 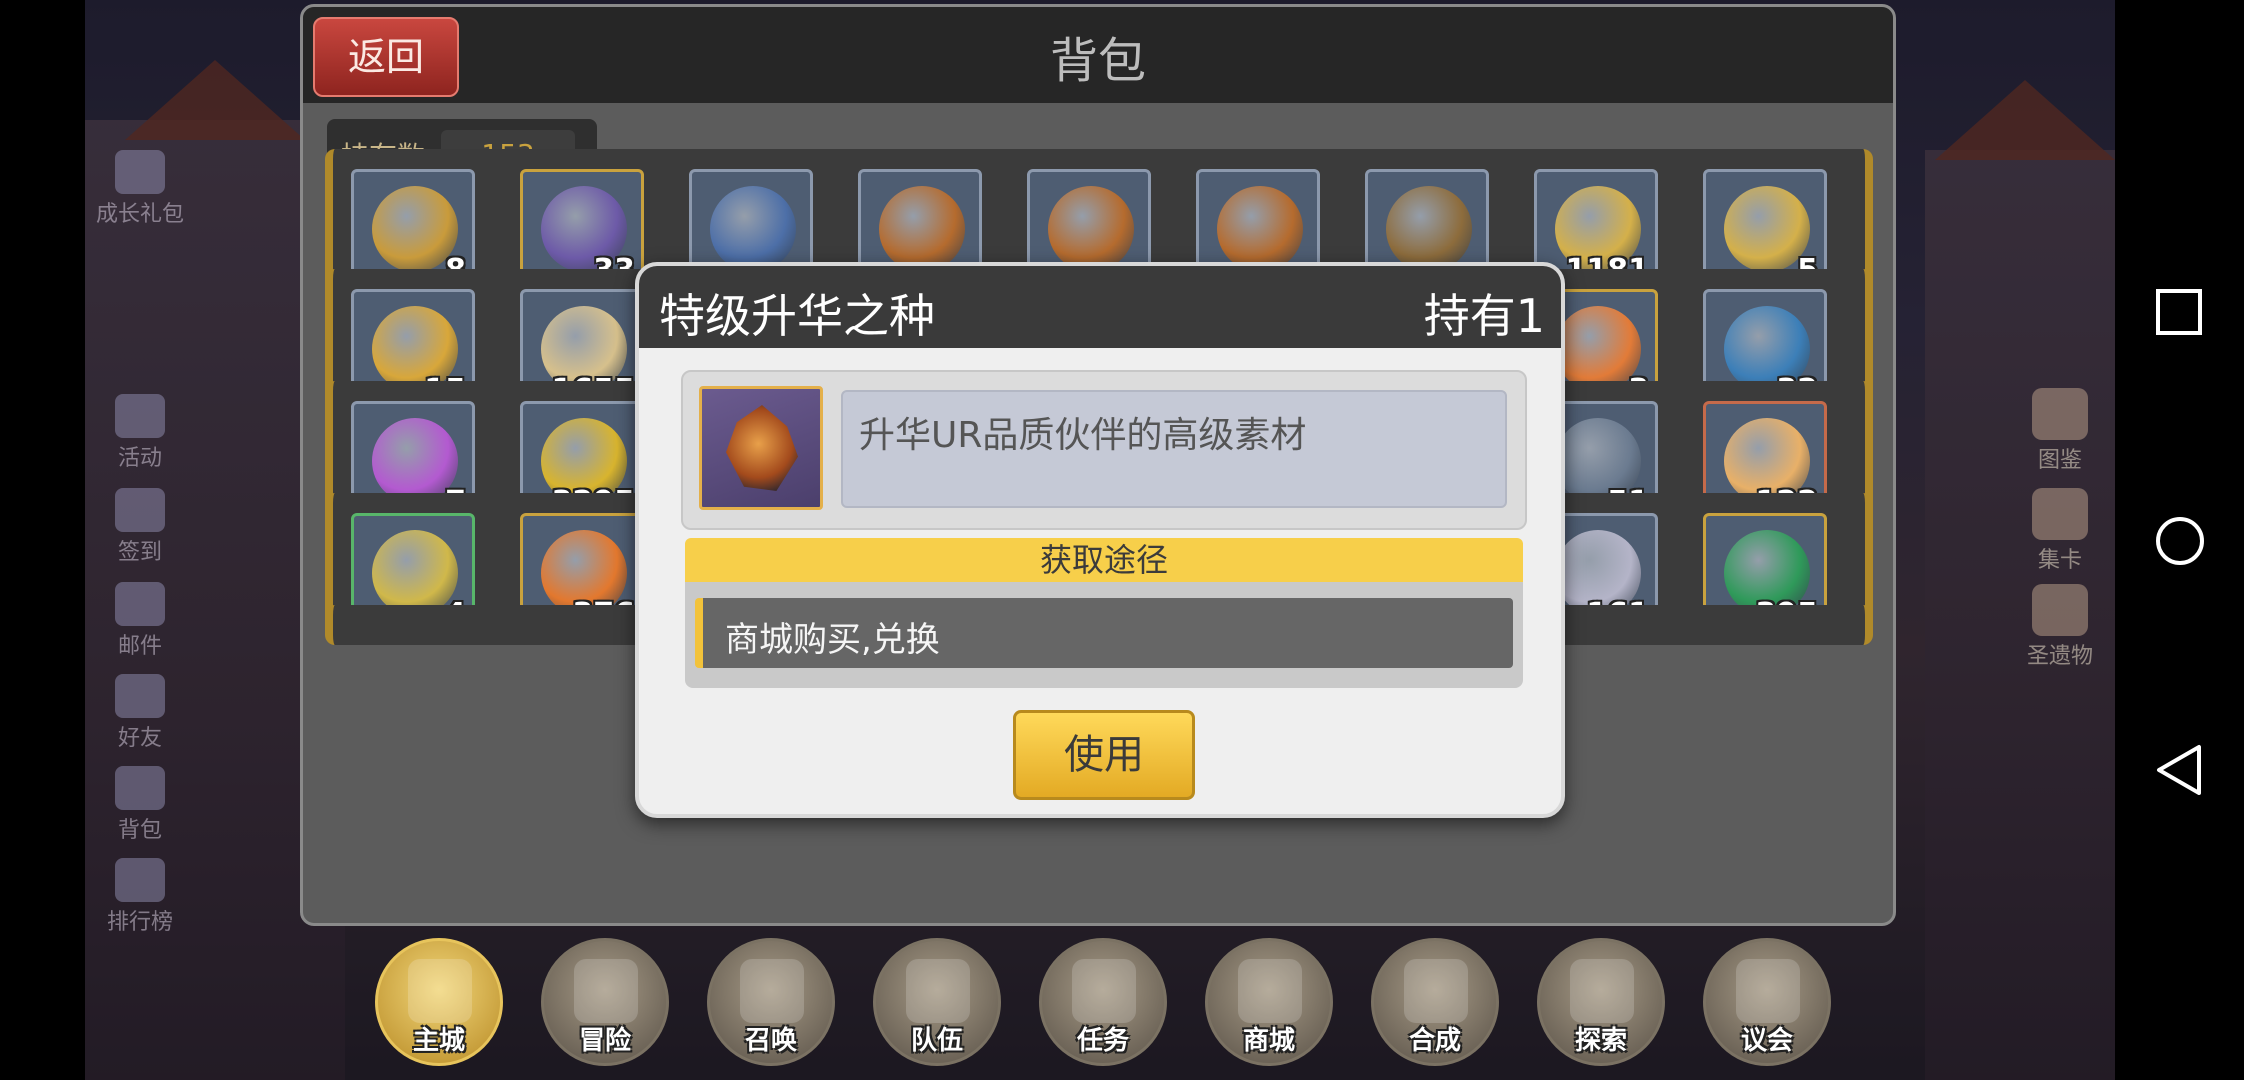 What do you see at coordinates (1104, 560) in the screenshot?
I see `source-header: 获取途径` at bounding box center [1104, 560].